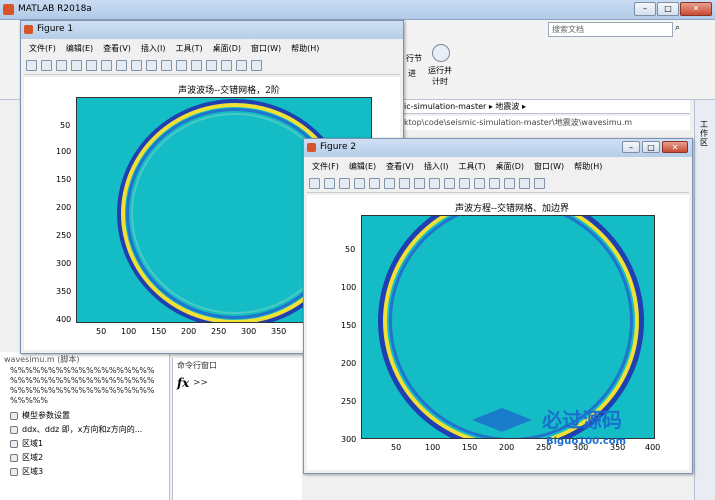 The height and width of the screenshot is (500, 715). What do you see at coordinates (545, 107) in the screenshot?
I see `address-bar: ic-simulation-master ▸ 地震波 ▸` at bounding box center [545, 107].